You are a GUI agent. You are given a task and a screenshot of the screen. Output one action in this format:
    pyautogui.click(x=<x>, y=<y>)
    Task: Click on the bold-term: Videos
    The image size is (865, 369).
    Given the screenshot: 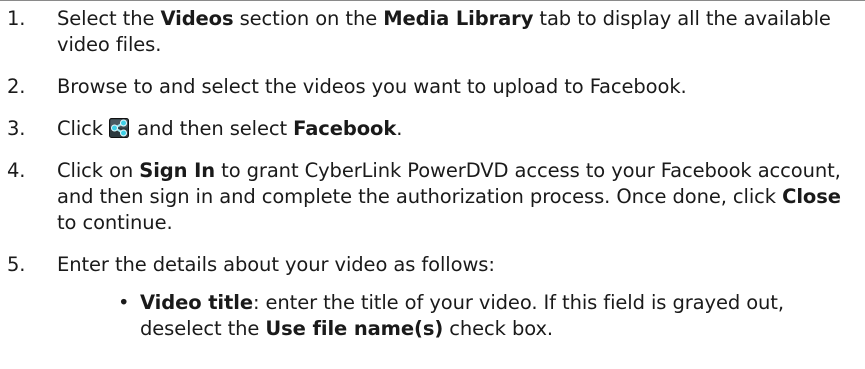 What is the action you would take?
    pyautogui.click(x=197, y=18)
    